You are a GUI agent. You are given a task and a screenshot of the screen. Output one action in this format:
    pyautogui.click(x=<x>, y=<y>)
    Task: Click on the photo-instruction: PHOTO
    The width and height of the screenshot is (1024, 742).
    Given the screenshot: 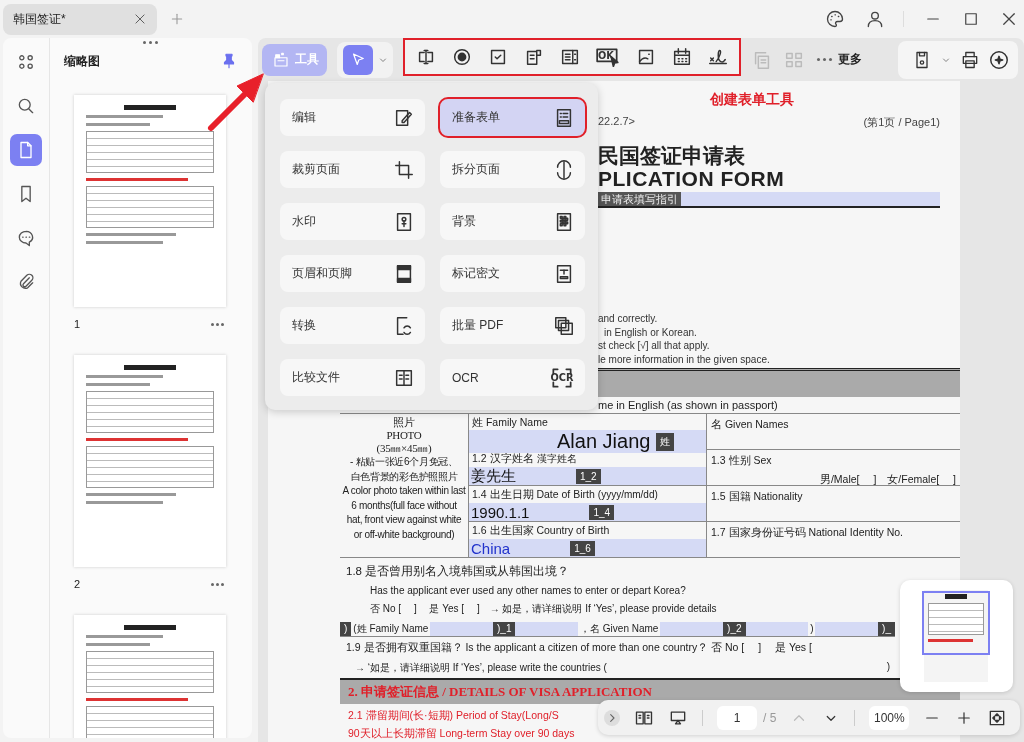 What is the action you would take?
    pyautogui.click(x=404, y=435)
    